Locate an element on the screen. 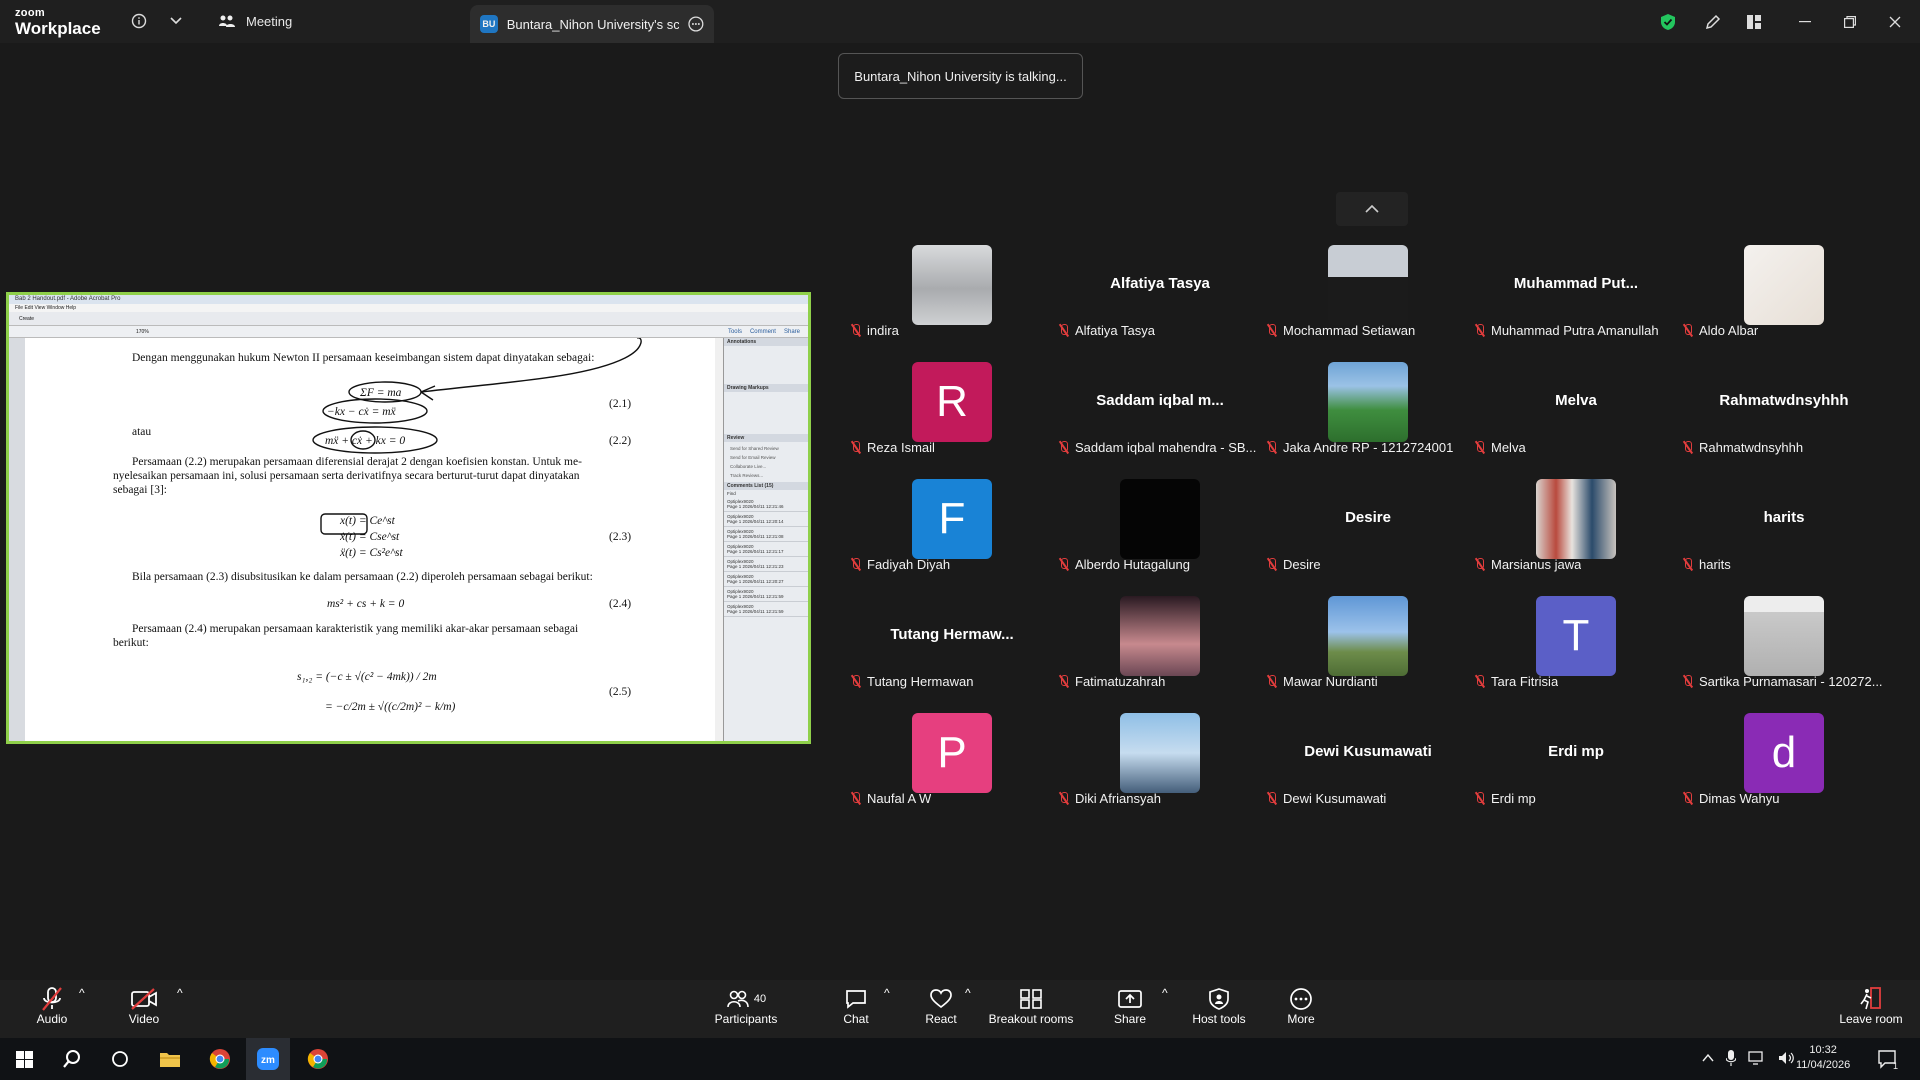 The width and height of the screenshot is (1920, 1080). participant-tile: Aldo Albar is located at coordinates (1784, 303).